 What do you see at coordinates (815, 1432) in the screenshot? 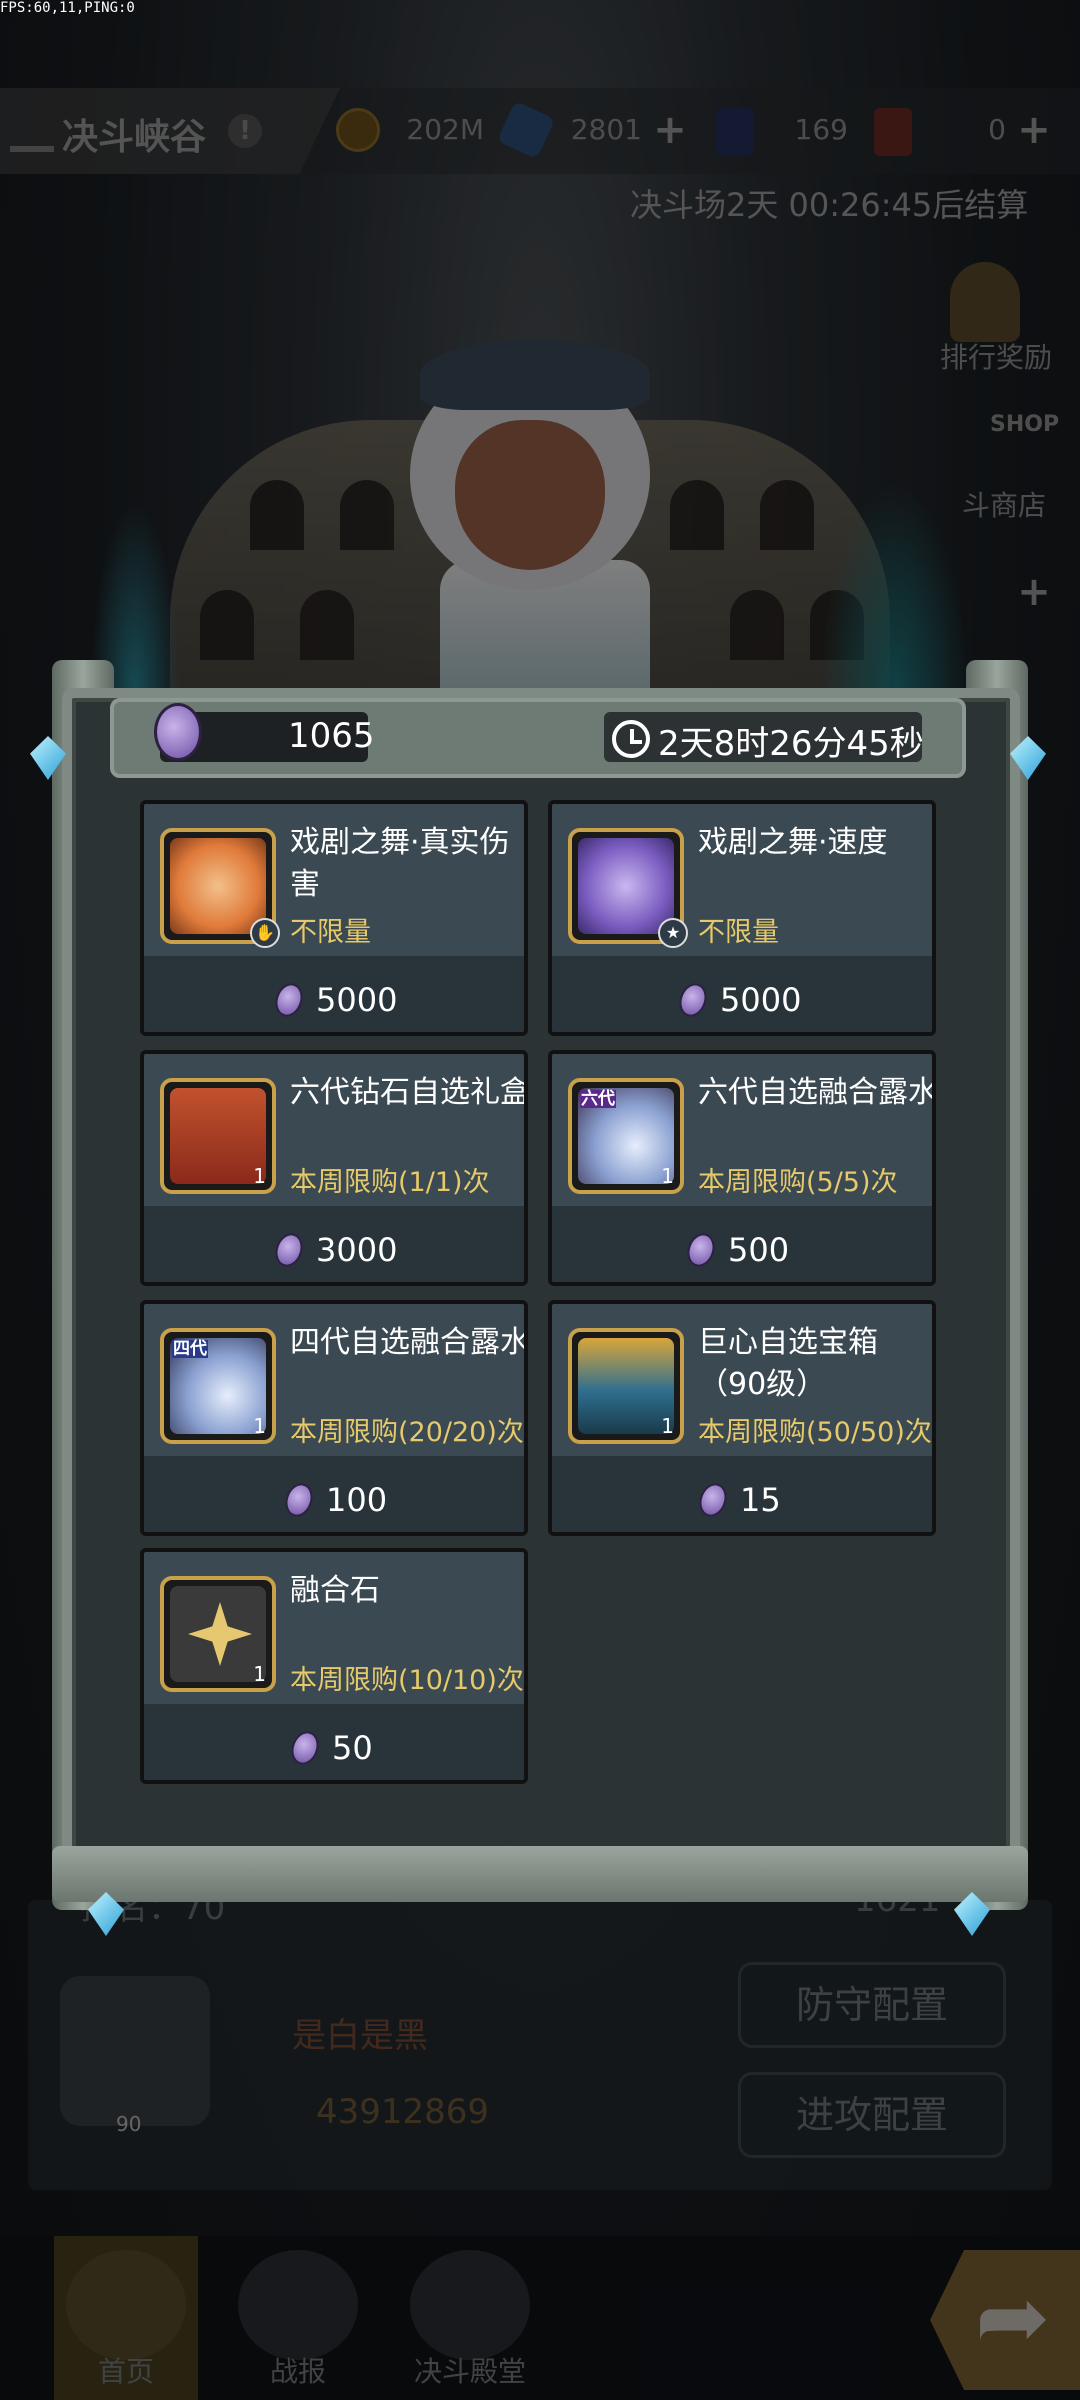
I see `item-limit: 本周限购(50/50)次` at bounding box center [815, 1432].